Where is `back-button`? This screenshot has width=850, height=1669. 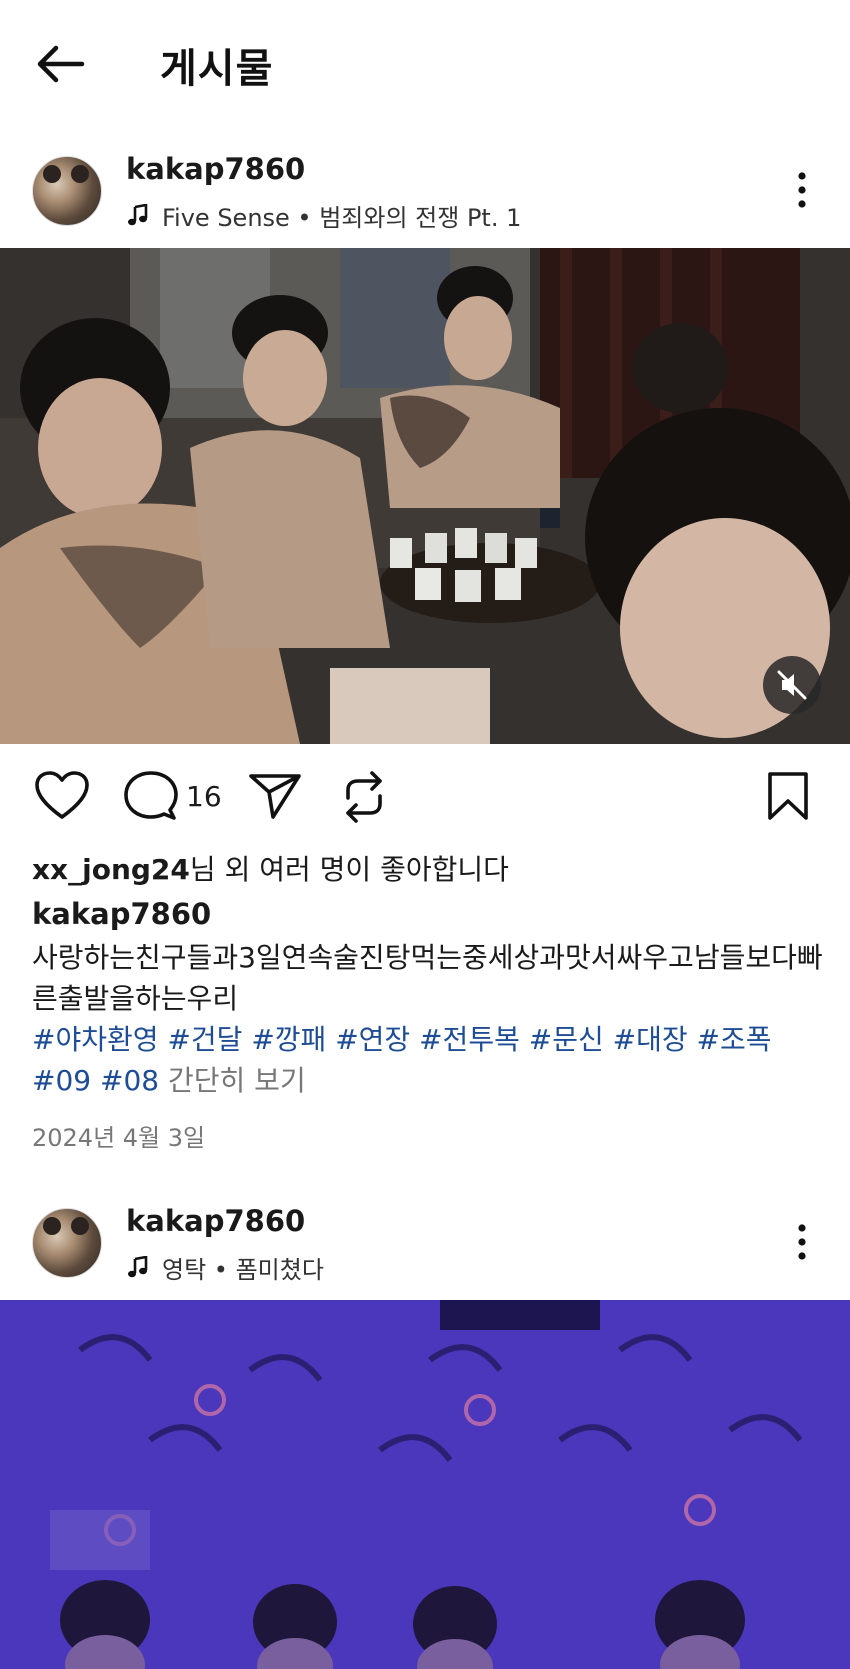 back-button is located at coordinates (60, 64).